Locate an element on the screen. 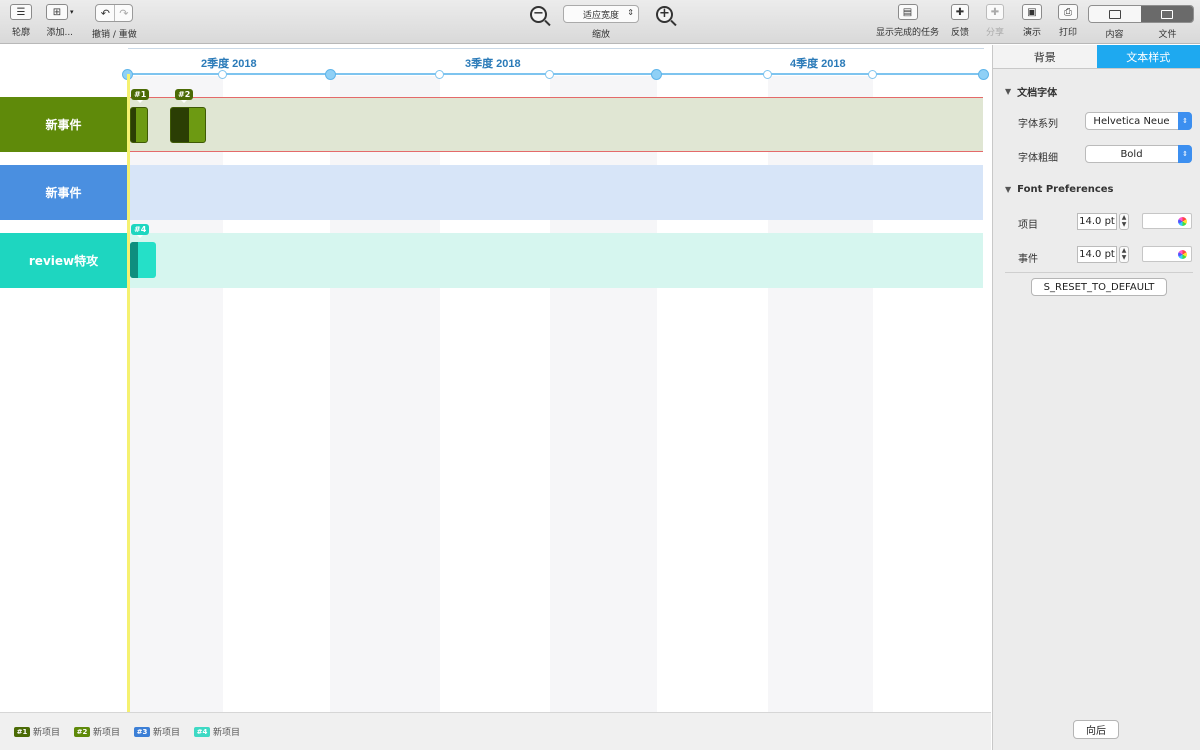 The image size is (1200, 750). show-completed-label: 显示完成的任务 is located at coordinates (908, 33).